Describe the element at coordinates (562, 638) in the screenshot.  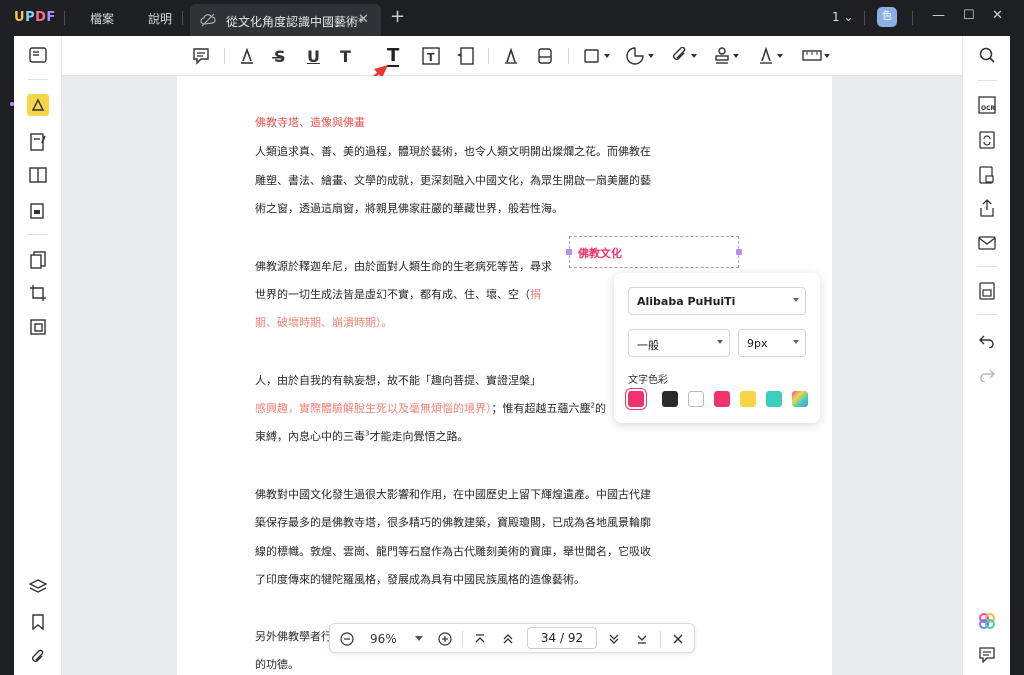
I see `page-number-input: 34 / 92` at that location.